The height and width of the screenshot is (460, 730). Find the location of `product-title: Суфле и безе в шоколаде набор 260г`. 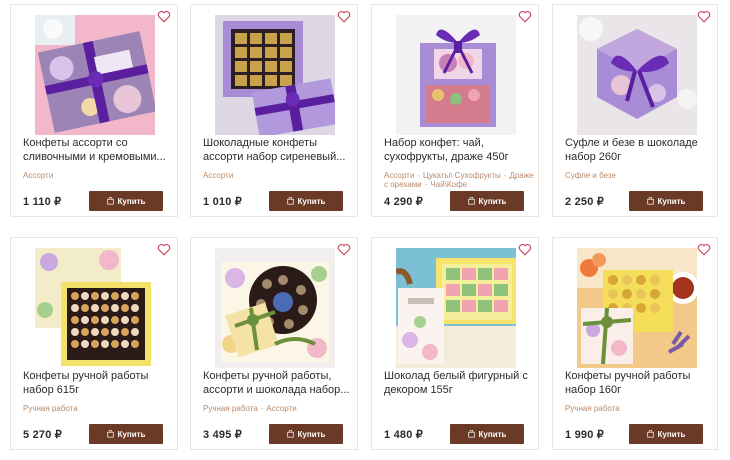

product-title: Суфле и безе в шоколаде набор 260г is located at coordinates (640, 150).